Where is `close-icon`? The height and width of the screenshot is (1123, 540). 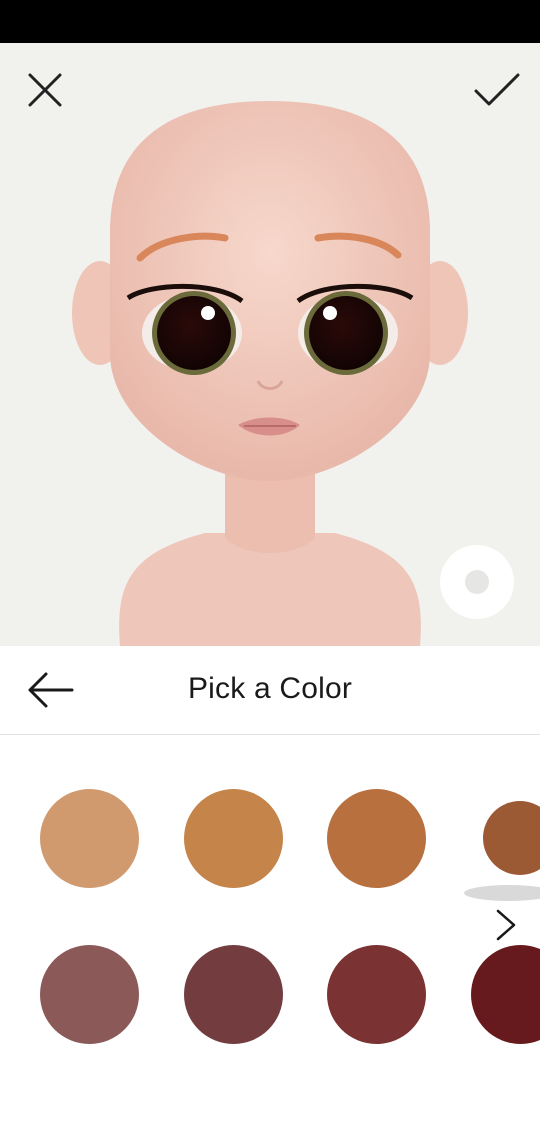 close-icon is located at coordinates (45, 90).